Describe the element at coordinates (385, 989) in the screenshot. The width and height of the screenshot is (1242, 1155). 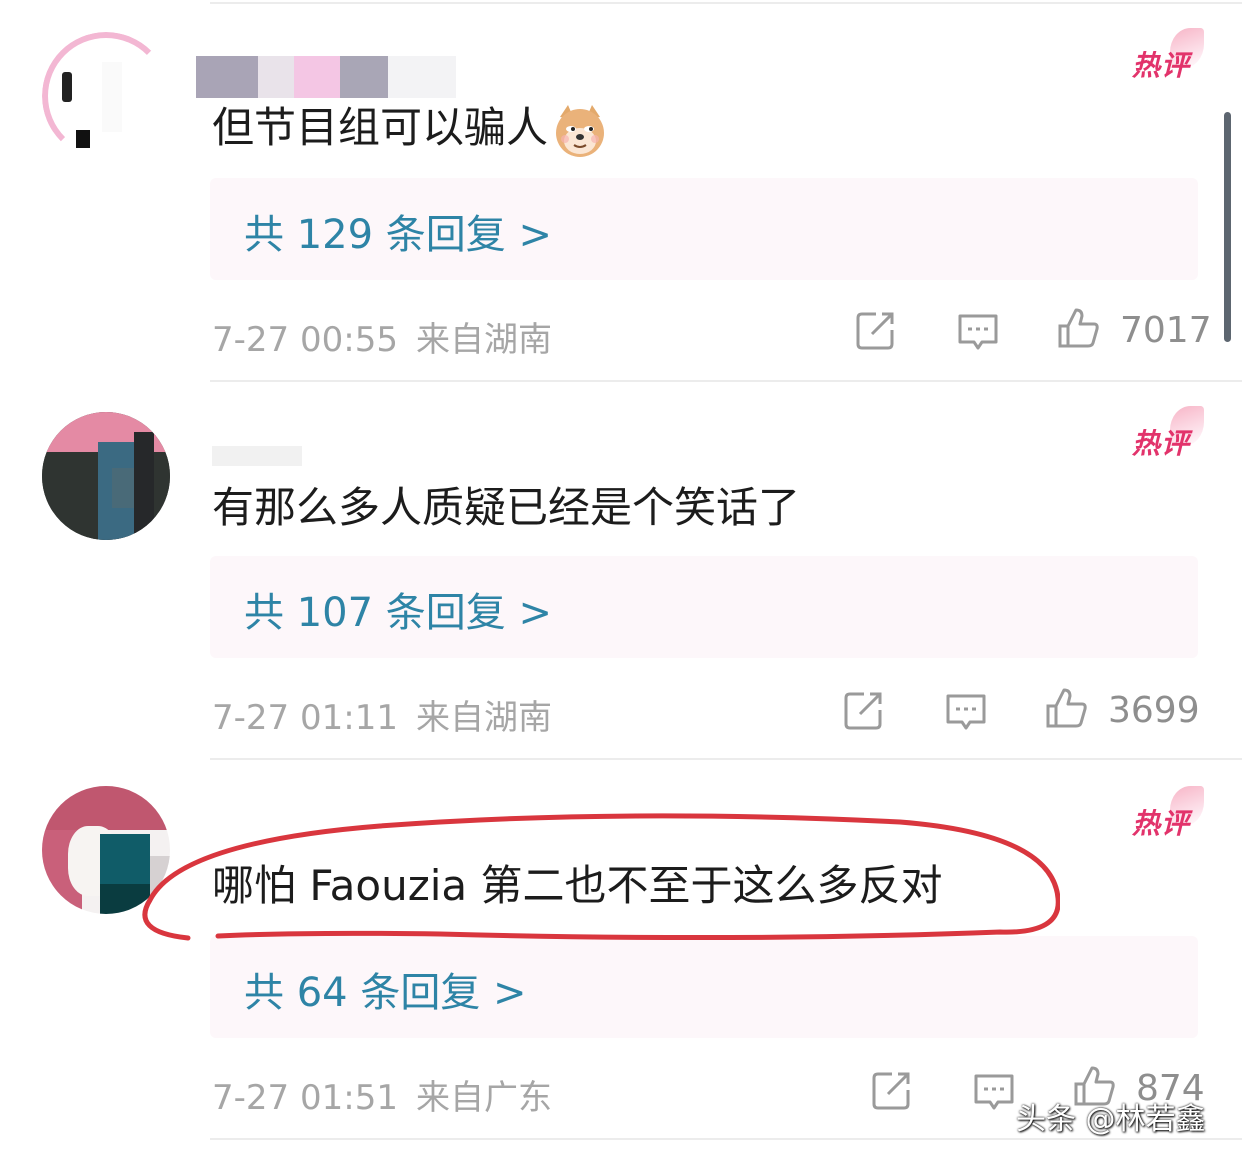
I see `view-replies-link: 共 64 条回复 >` at that location.